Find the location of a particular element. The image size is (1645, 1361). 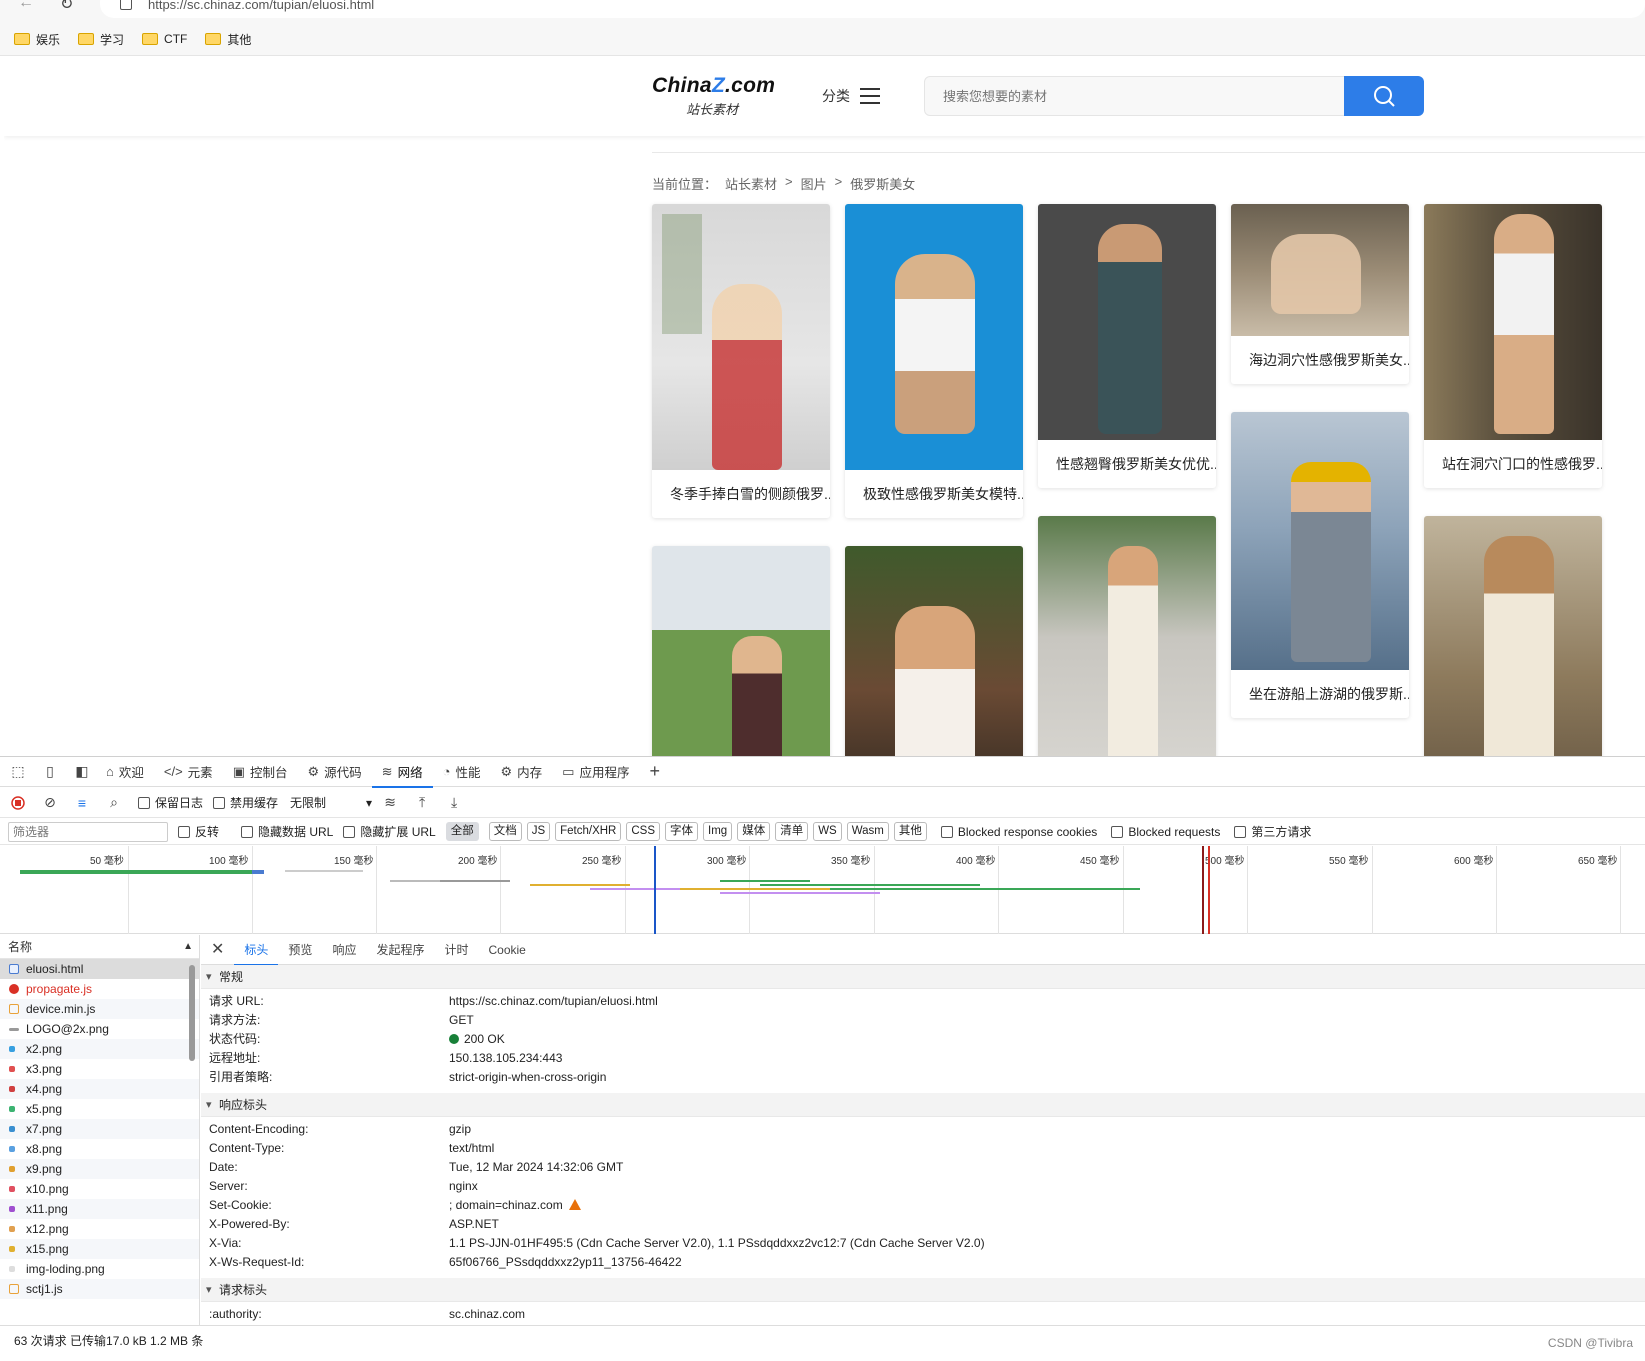

filter-type-media: 媒体 is located at coordinates (754, 831).